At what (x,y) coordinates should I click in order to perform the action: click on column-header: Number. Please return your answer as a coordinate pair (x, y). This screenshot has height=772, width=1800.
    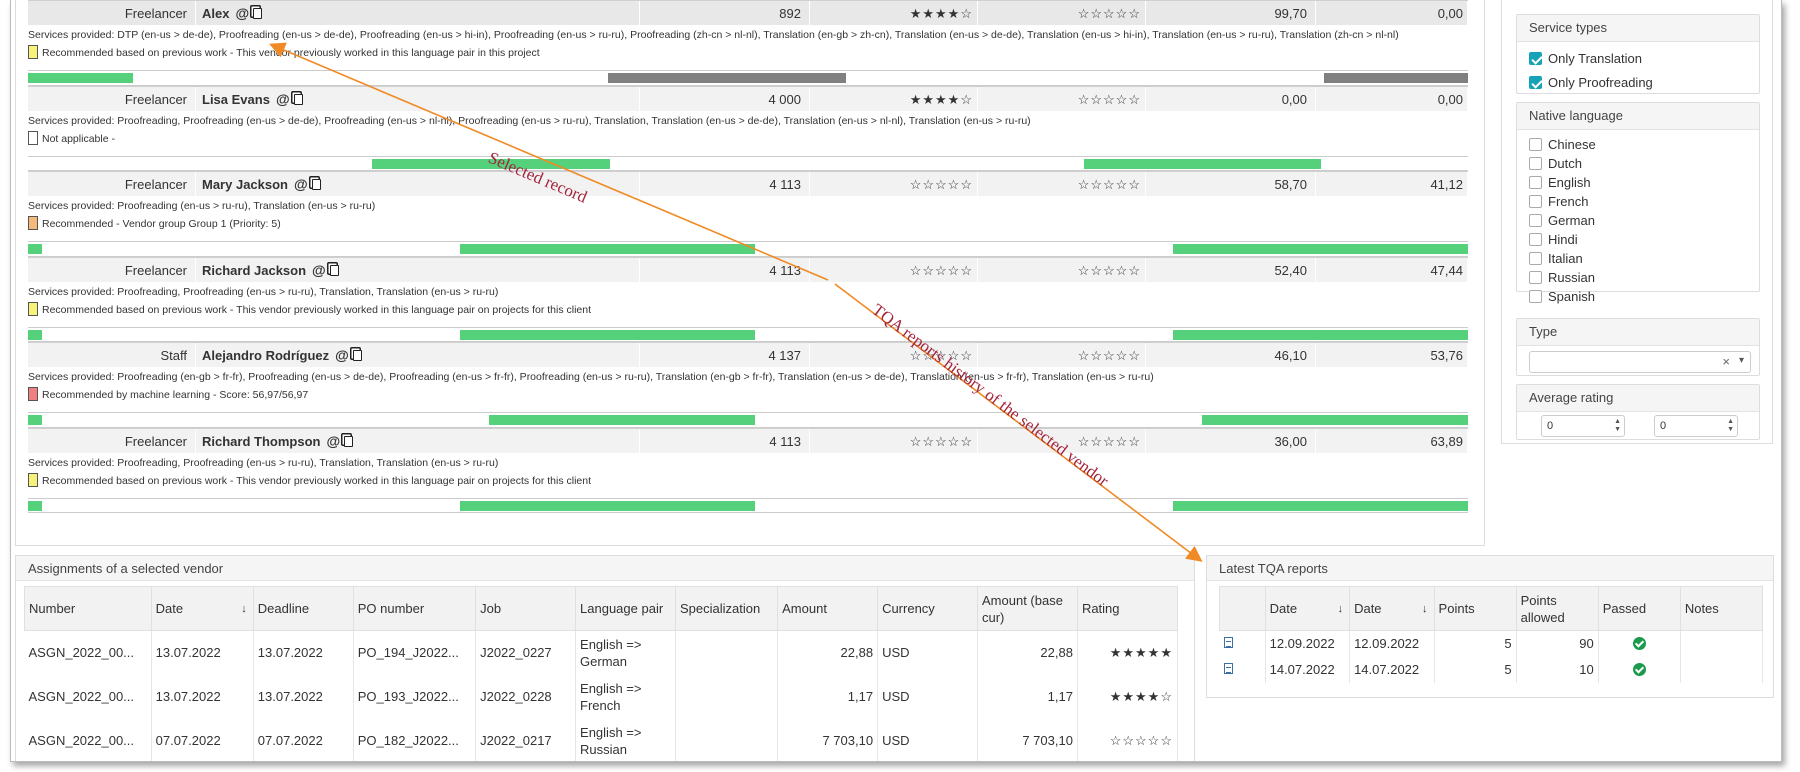
    Looking at the image, I should click on (88, 608).